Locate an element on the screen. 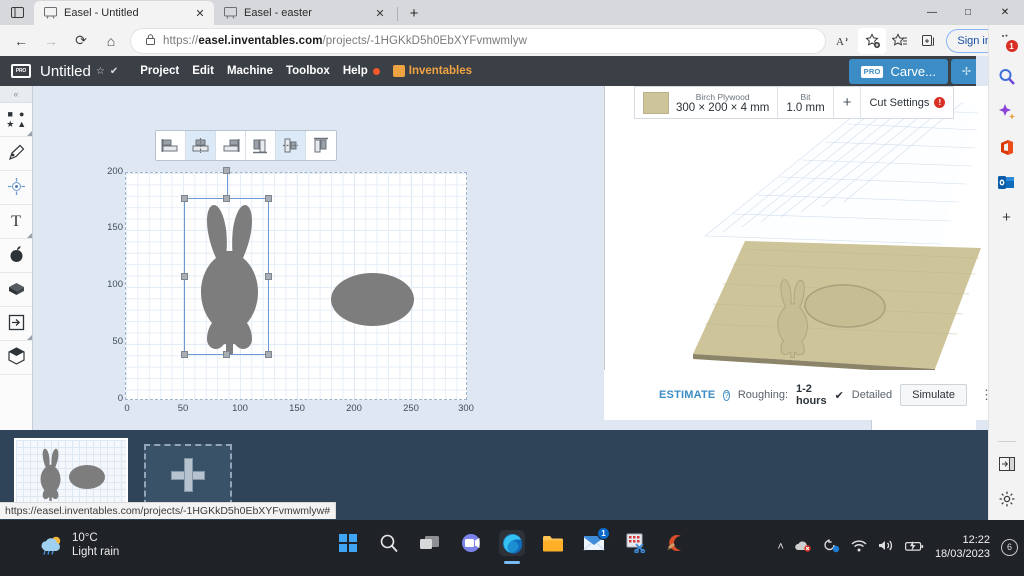  maximize-button: □ is located at coordinates (968, 12).